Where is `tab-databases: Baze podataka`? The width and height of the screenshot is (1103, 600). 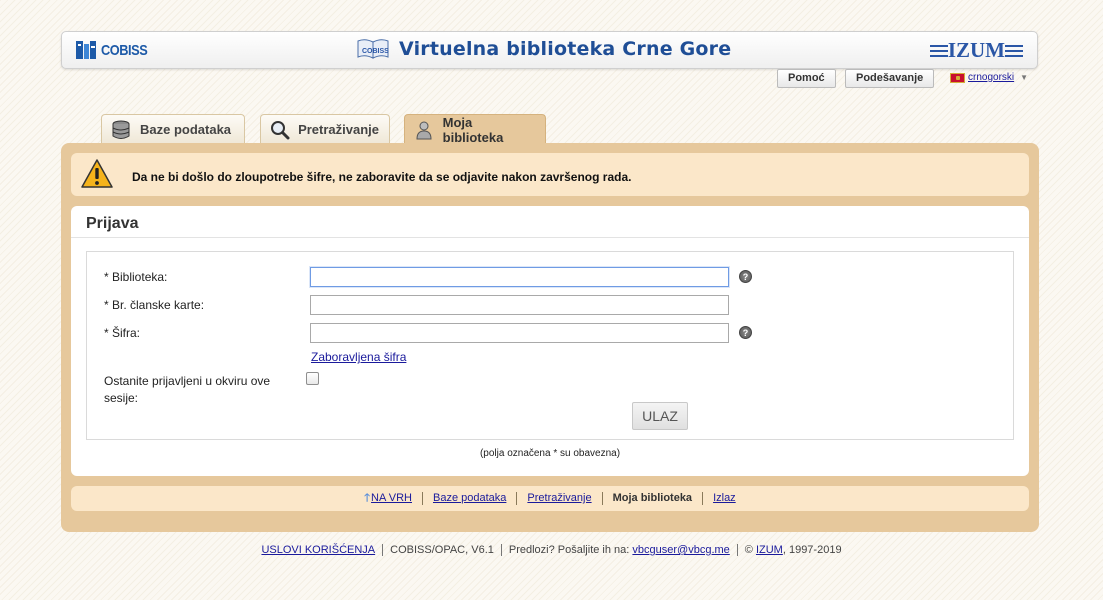 tab-databases: Baze podataka is located at coordinates (173, 129).